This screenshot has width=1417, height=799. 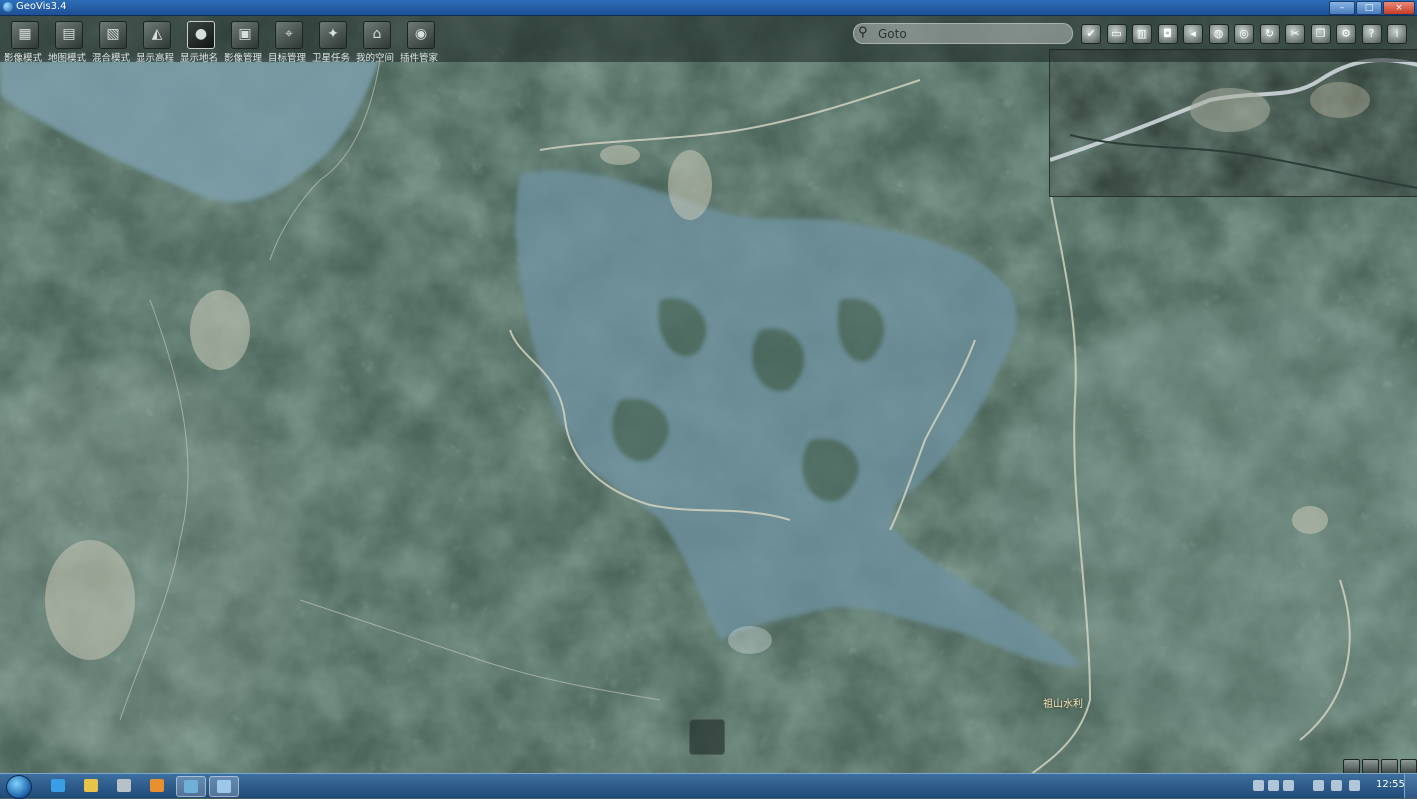 I want to click on tool-place-names: ● 显示地名, so click(x=199, y=41).